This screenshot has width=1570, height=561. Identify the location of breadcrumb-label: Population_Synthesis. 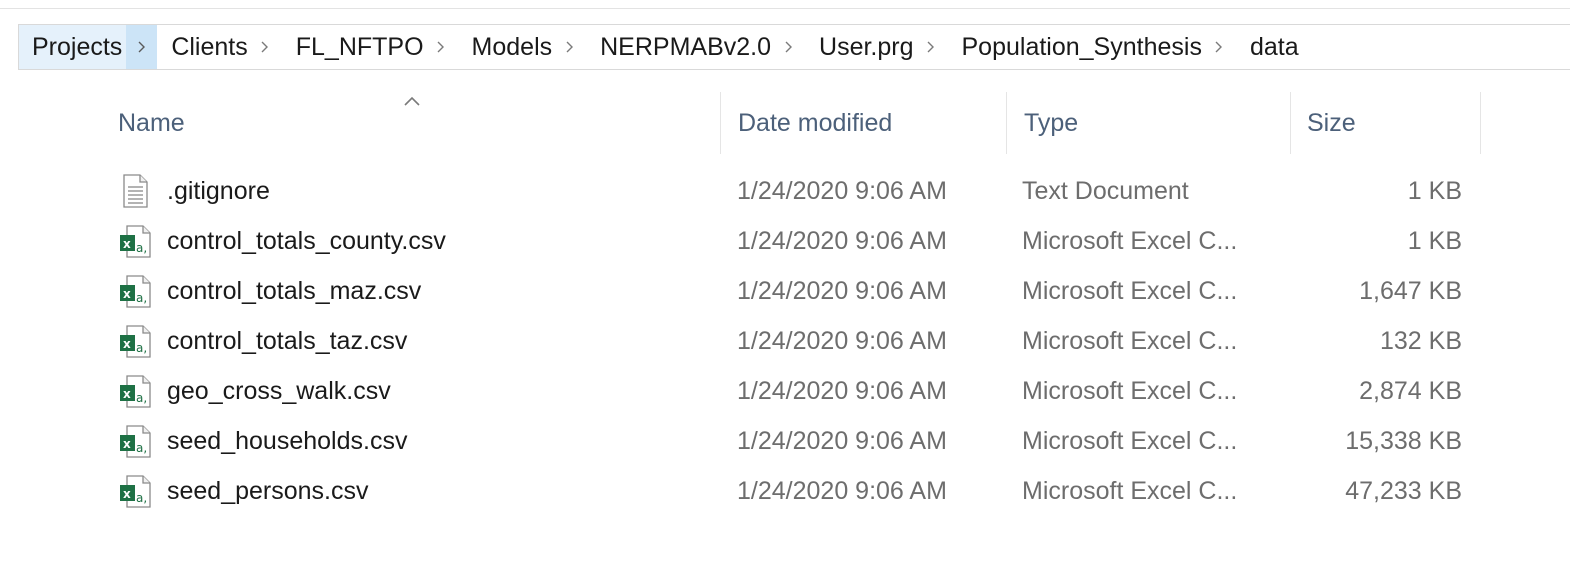
(1075, 47).